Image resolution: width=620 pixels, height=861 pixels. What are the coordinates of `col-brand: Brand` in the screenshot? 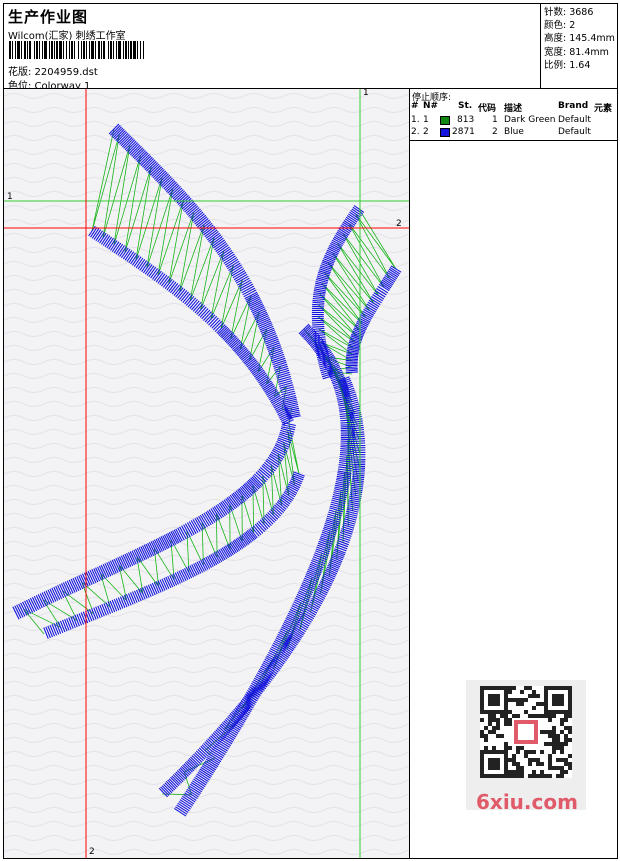 It's located at (573, 106).